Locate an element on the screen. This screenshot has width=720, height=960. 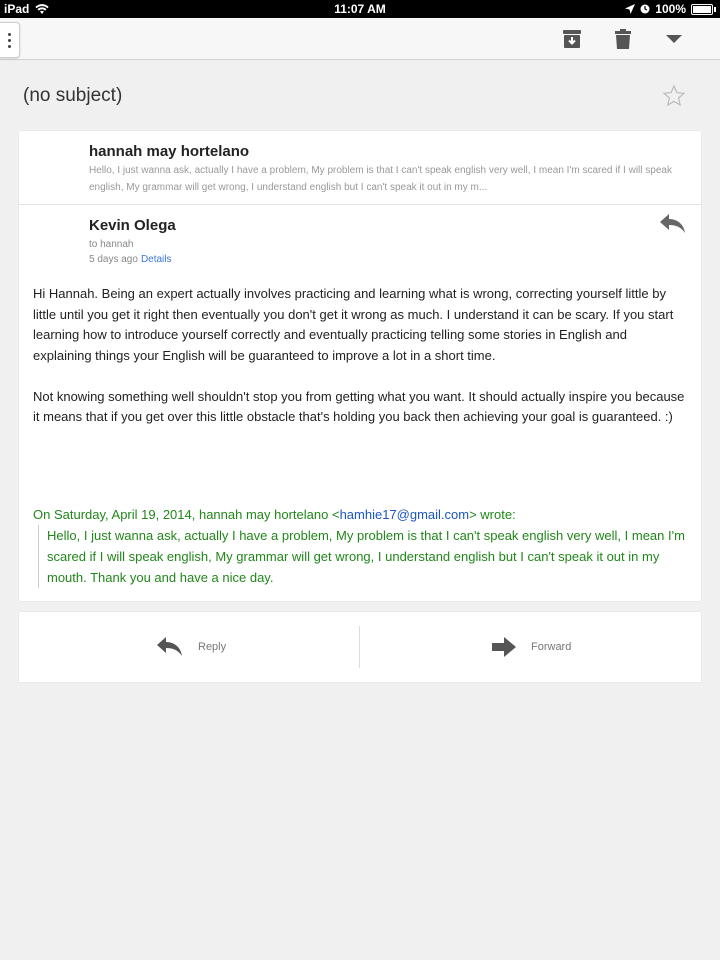
reply-icon is located at coordinates (169, 646).